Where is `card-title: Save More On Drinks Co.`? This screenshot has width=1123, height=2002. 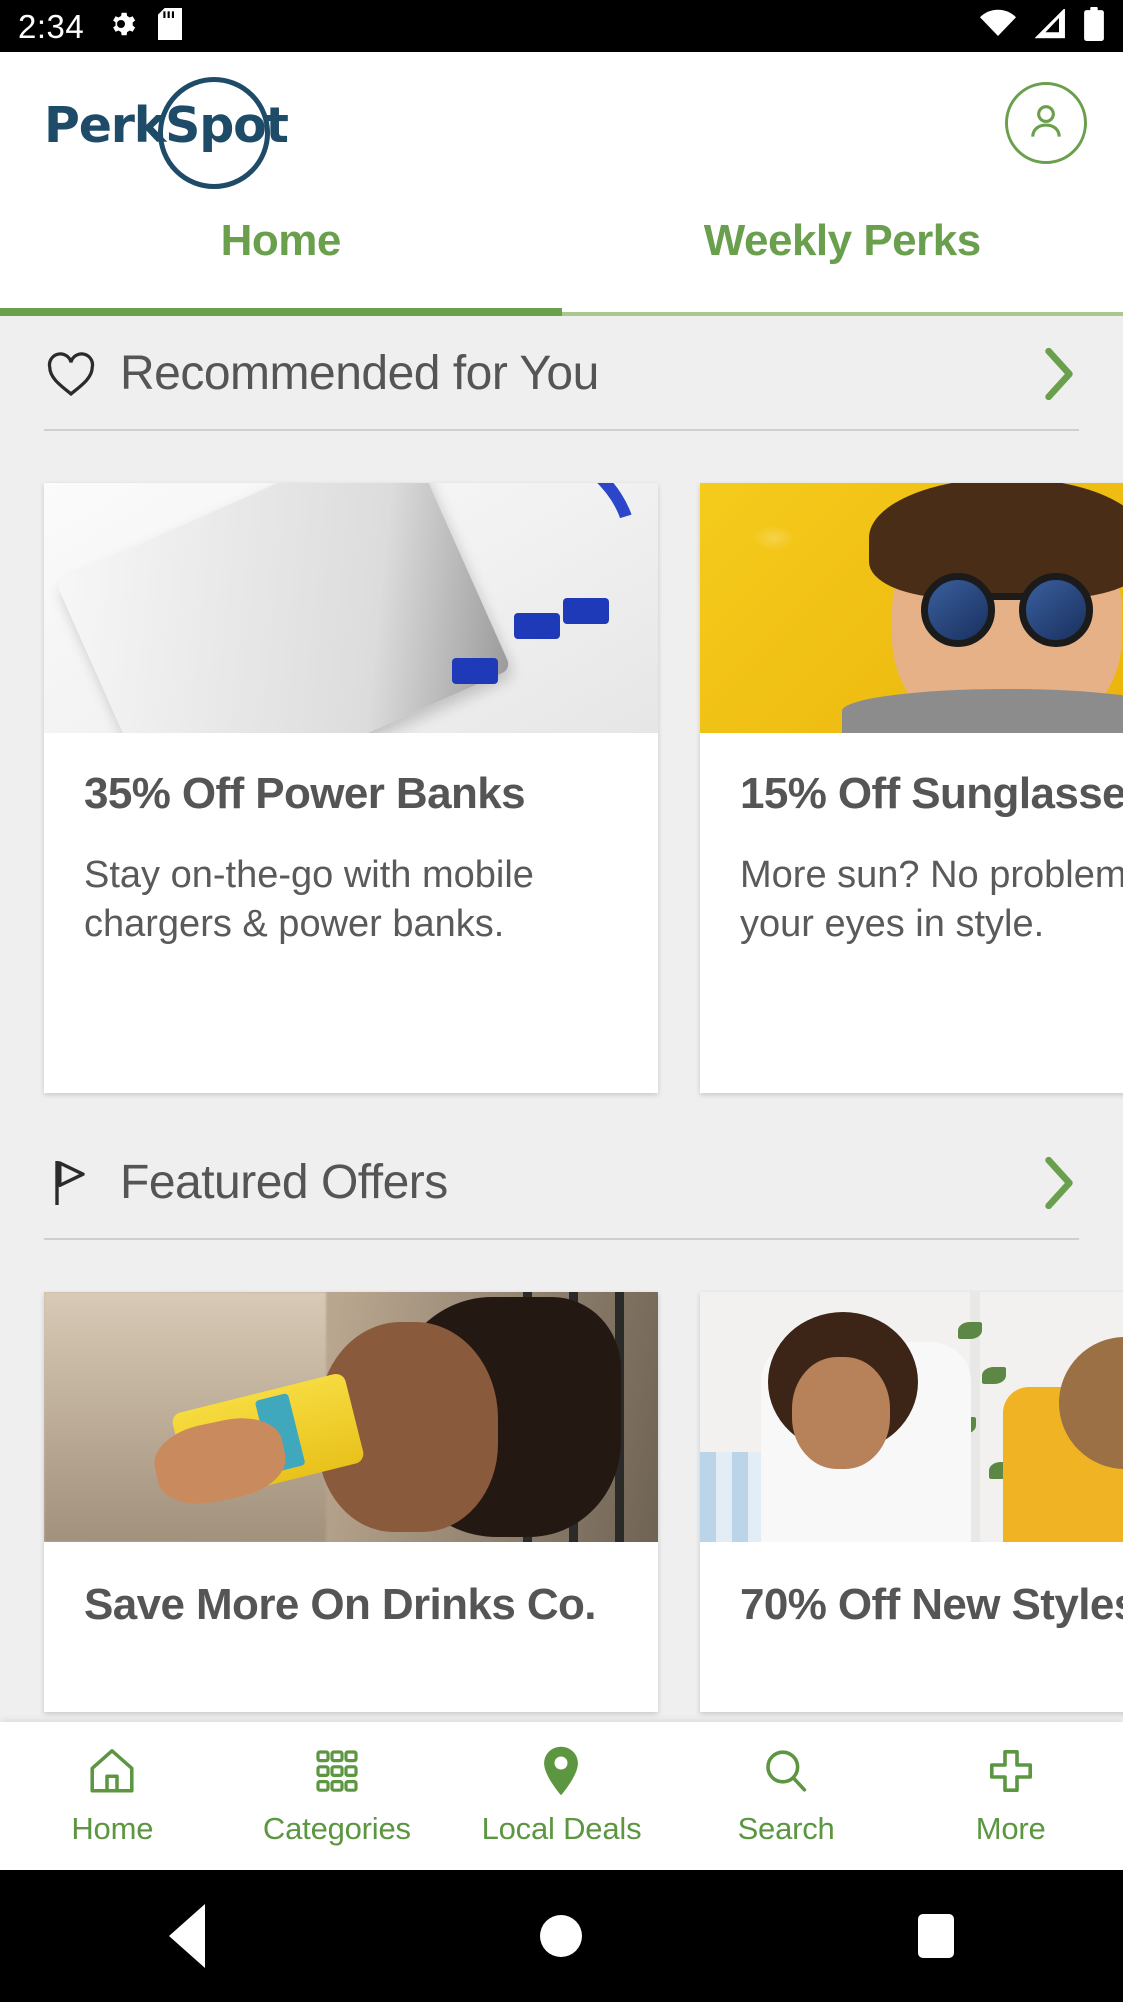 card-title: Save More On Drinks Co. is located at coordinates (340, 1604).